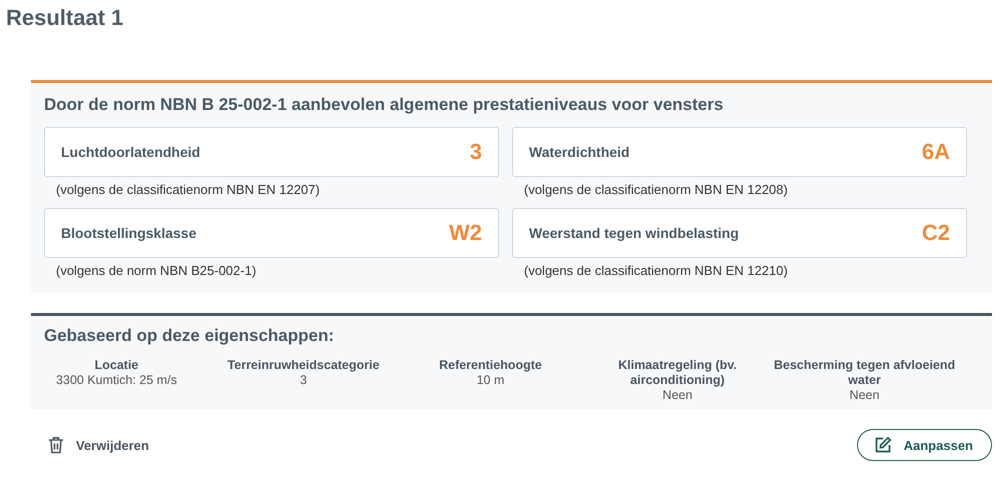 The width and height of the screenshot is (1000, 496). I want to click on card-label: Waterdichtheid, so click(579, 152).